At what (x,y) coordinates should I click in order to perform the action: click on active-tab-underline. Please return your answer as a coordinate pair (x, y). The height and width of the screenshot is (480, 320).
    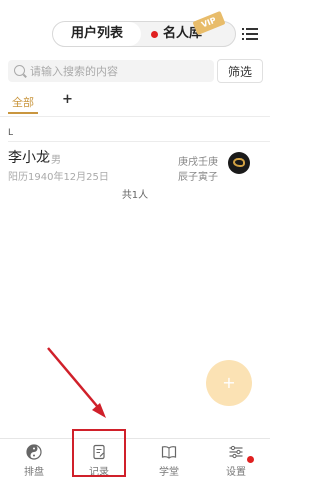
    Looking at the image, I should click on (23, 113).